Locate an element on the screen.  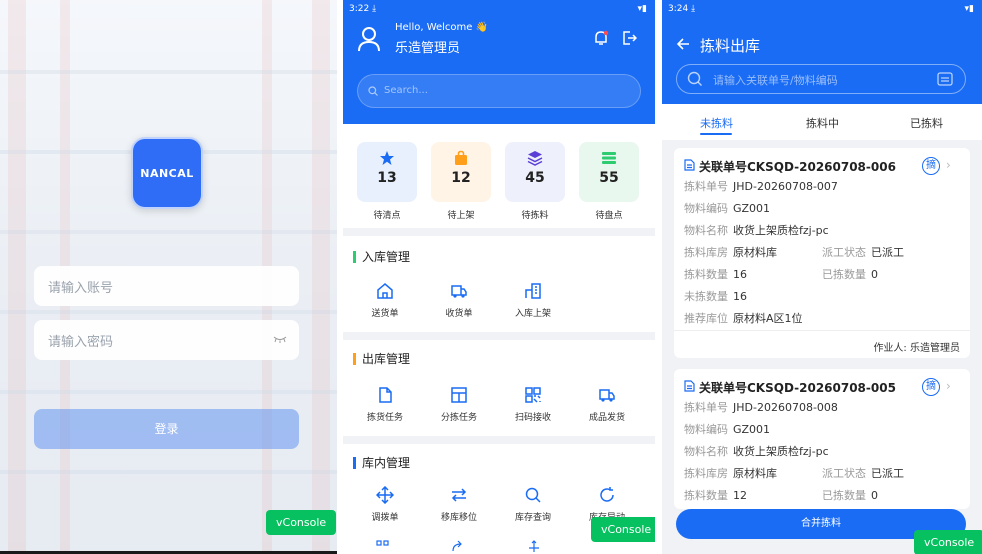
menu-picking-task: 拣货任务 is located at coordinates (385, 404).